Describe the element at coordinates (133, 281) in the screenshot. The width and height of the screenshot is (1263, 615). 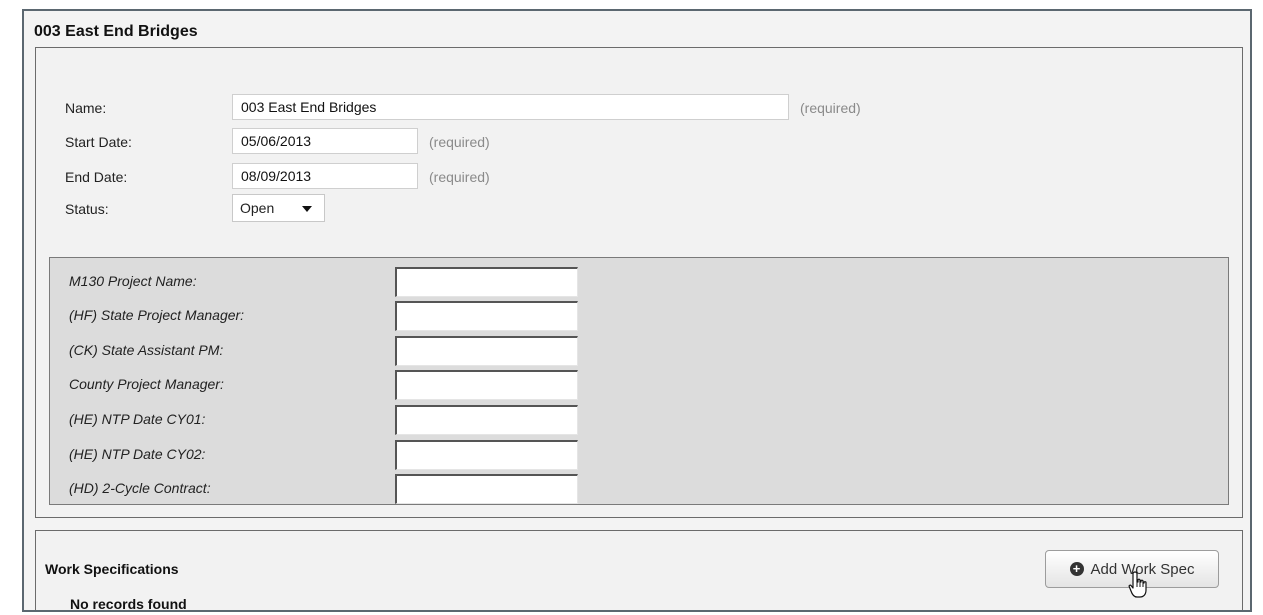
I see `custom-field-label: M130 Project Name:` at that location.